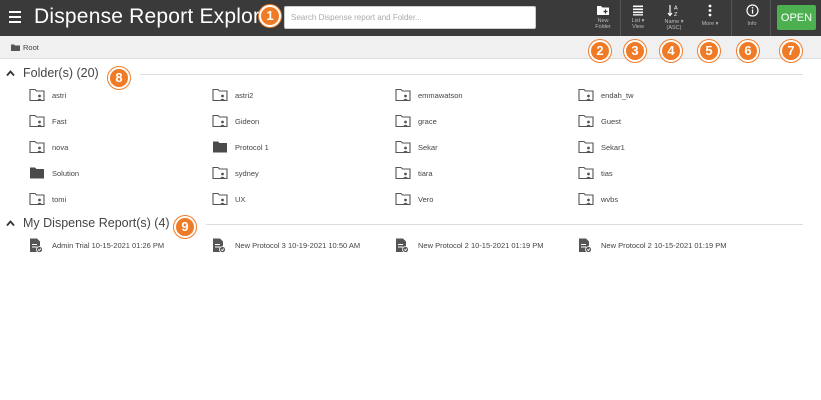  I want to click on sort-label-2: (ASC), so click(674, 28).